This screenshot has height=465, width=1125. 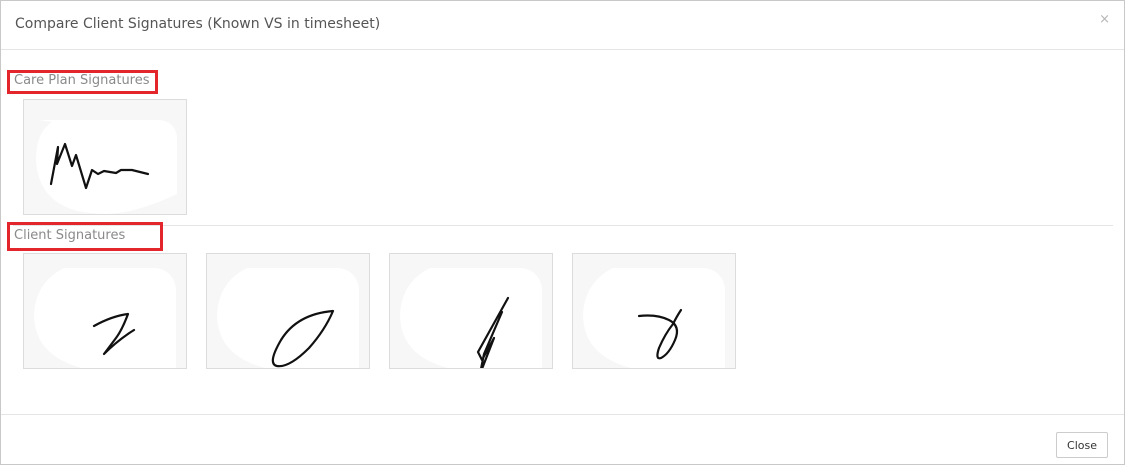 What do you see at coordinates (70, 235) in the screenshot?
I see `client-section-label: Client Signatures` at bounding box center [70, 235].